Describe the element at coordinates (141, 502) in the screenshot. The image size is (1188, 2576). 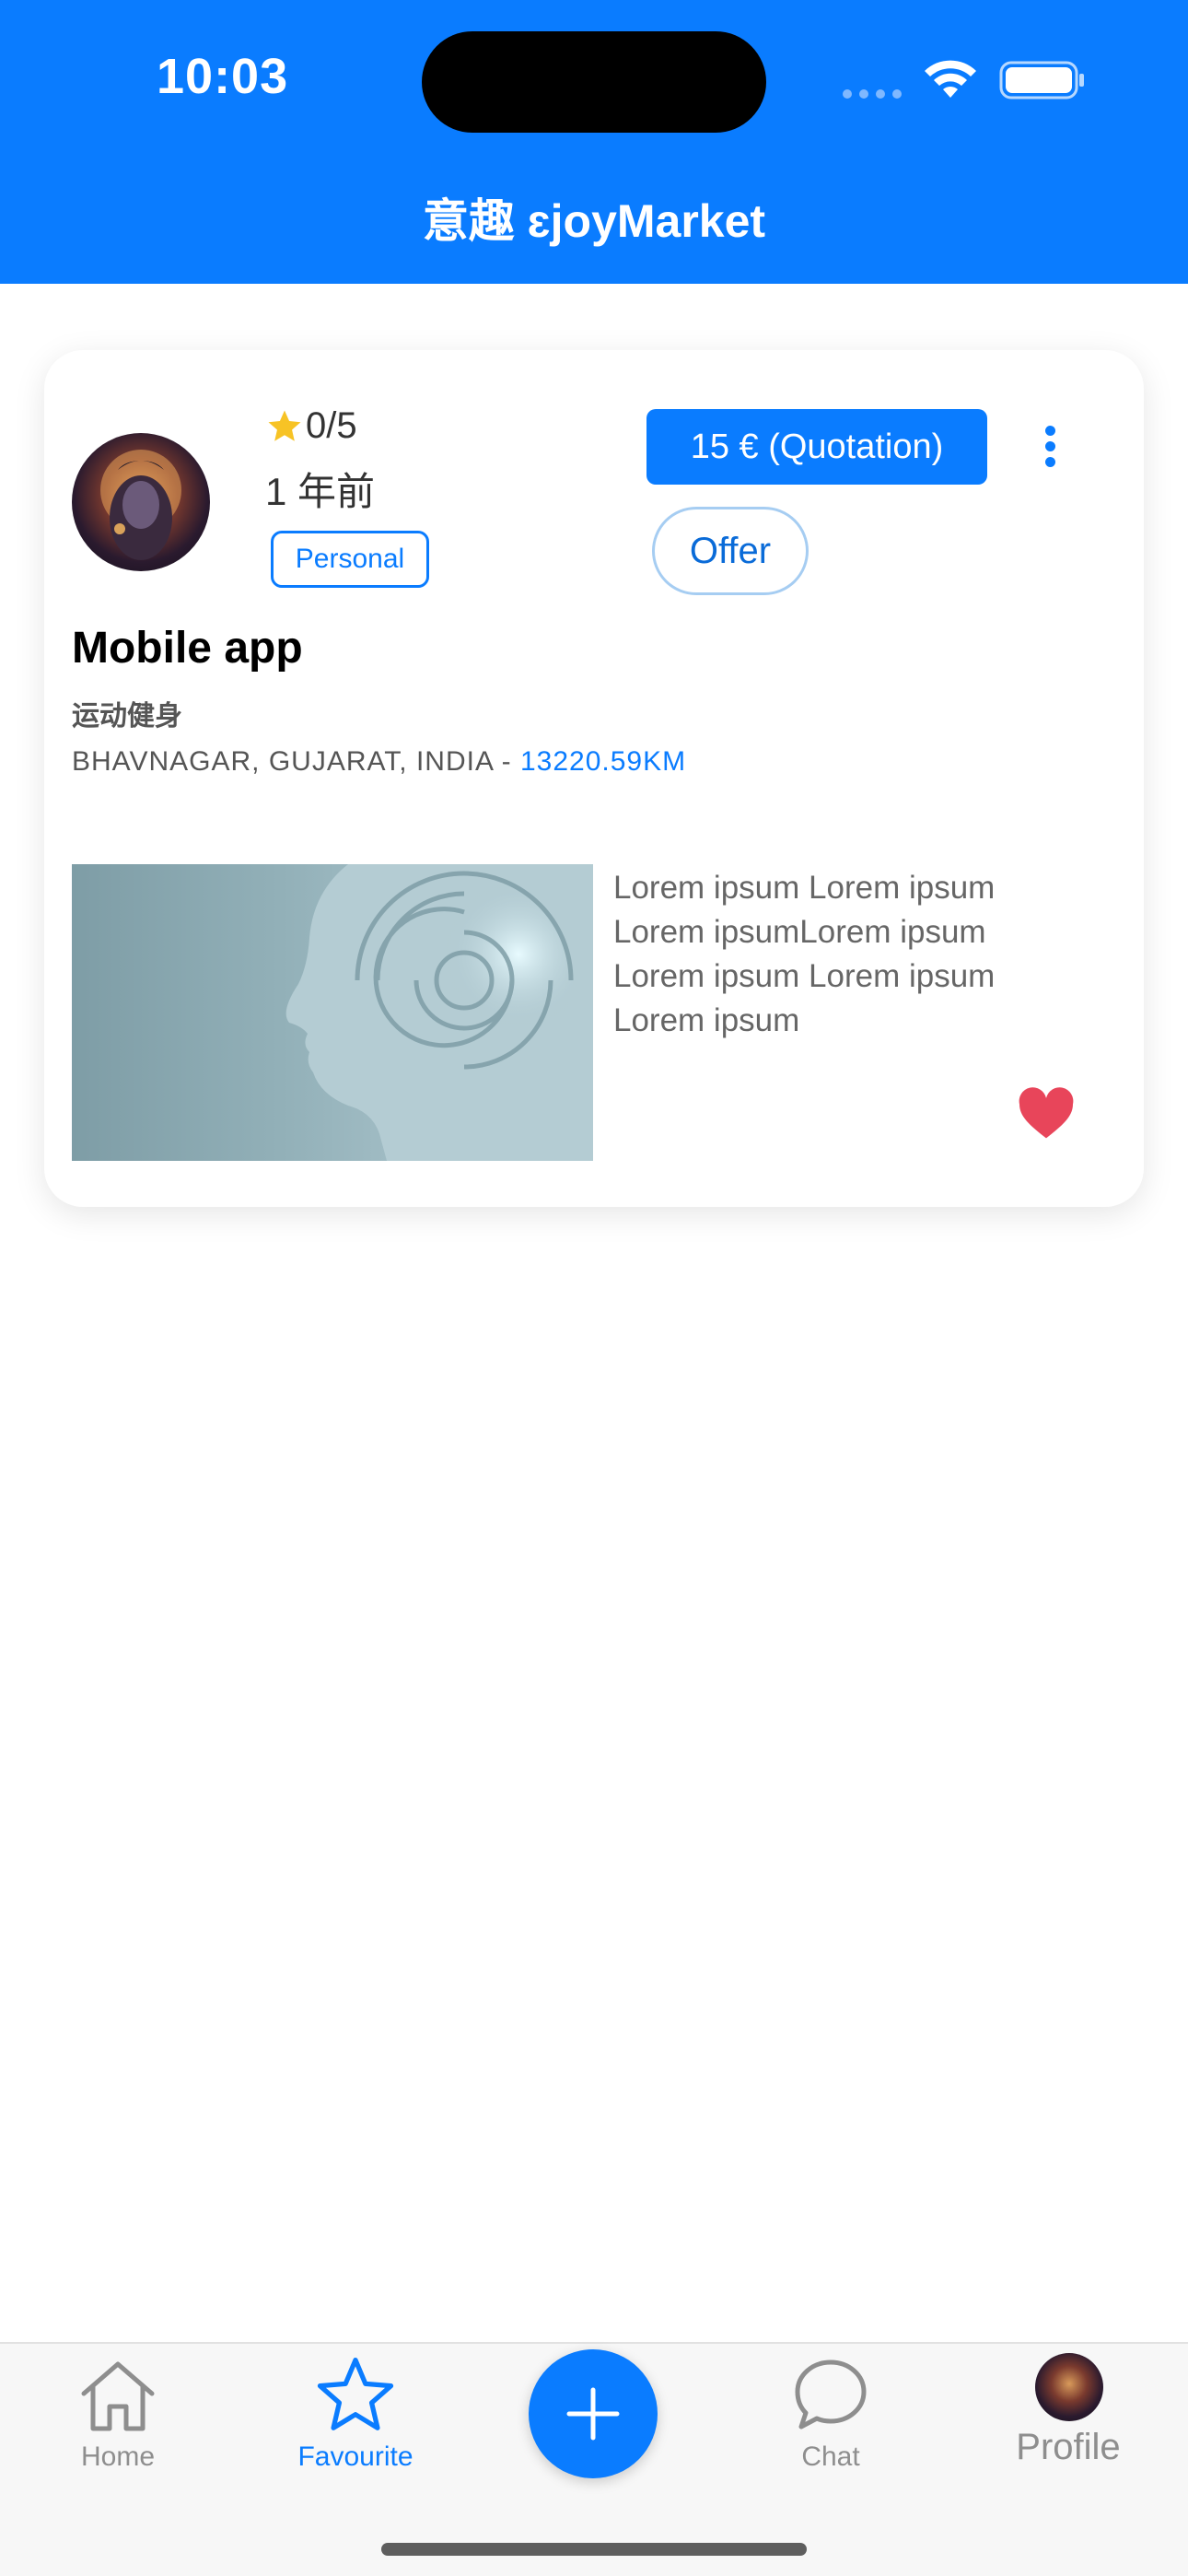
I see `seller-avatar` at that location.